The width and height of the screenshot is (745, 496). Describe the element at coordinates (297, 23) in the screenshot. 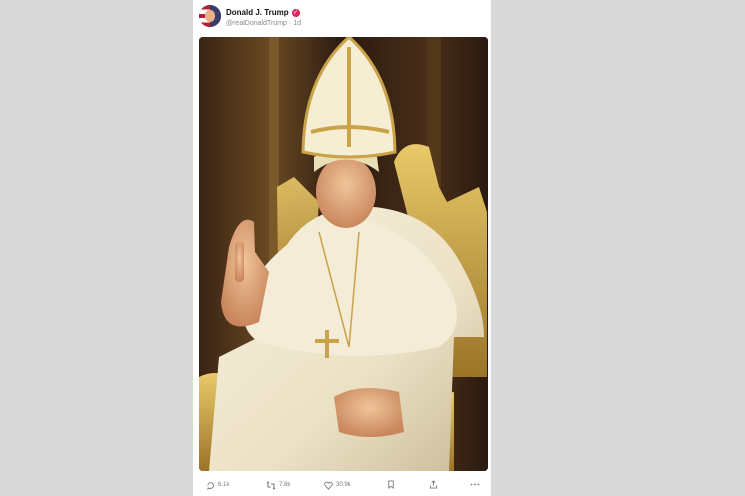

I see `post-timestamp: 1d` at that location.